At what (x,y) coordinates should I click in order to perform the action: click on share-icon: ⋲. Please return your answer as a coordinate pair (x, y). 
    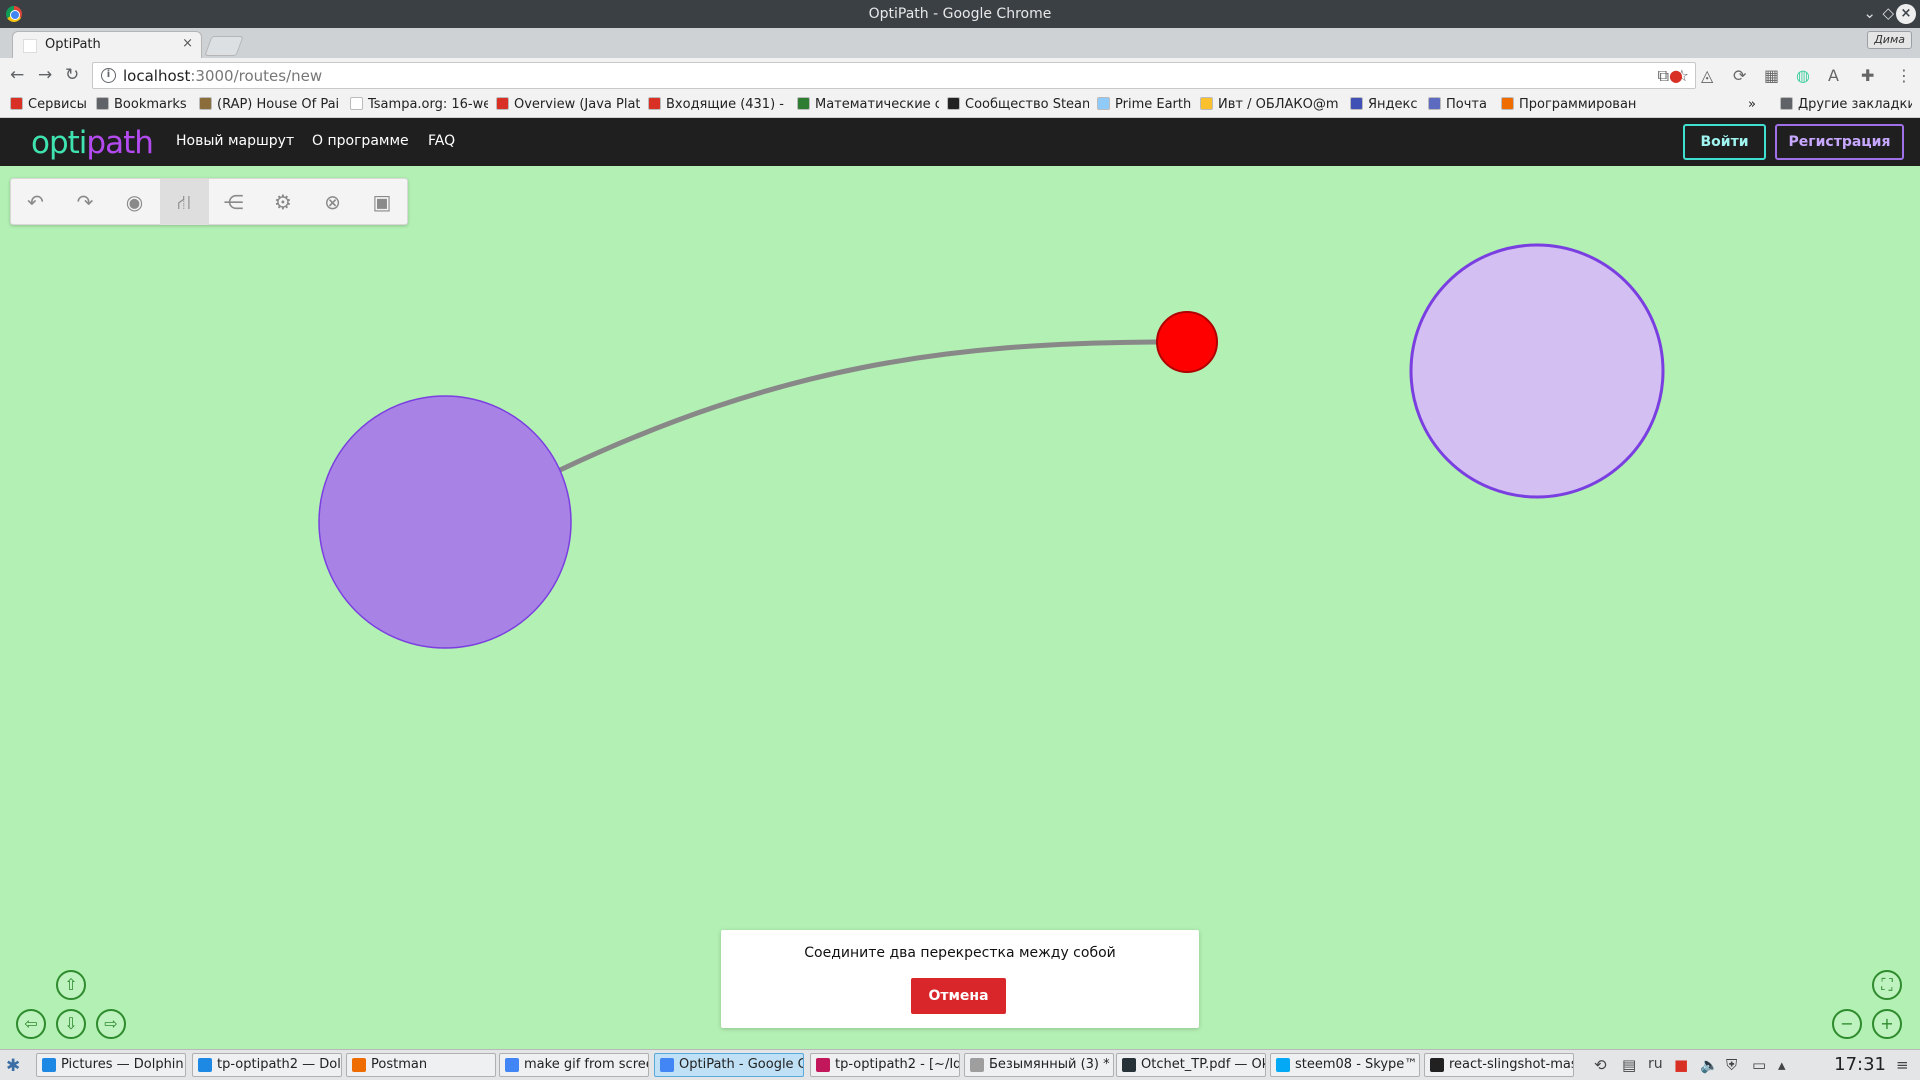
    Looking at the image, I should click on (233, 202).